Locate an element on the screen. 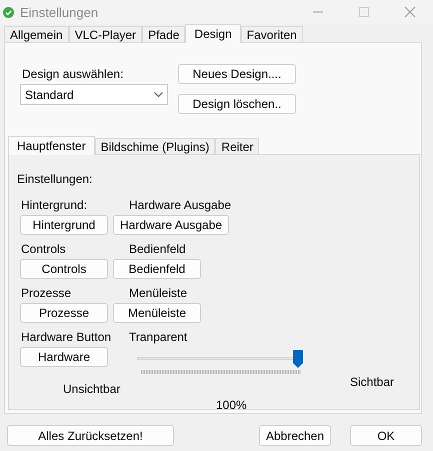  field-label: Menüleiste is located at coordinates (158, 293).